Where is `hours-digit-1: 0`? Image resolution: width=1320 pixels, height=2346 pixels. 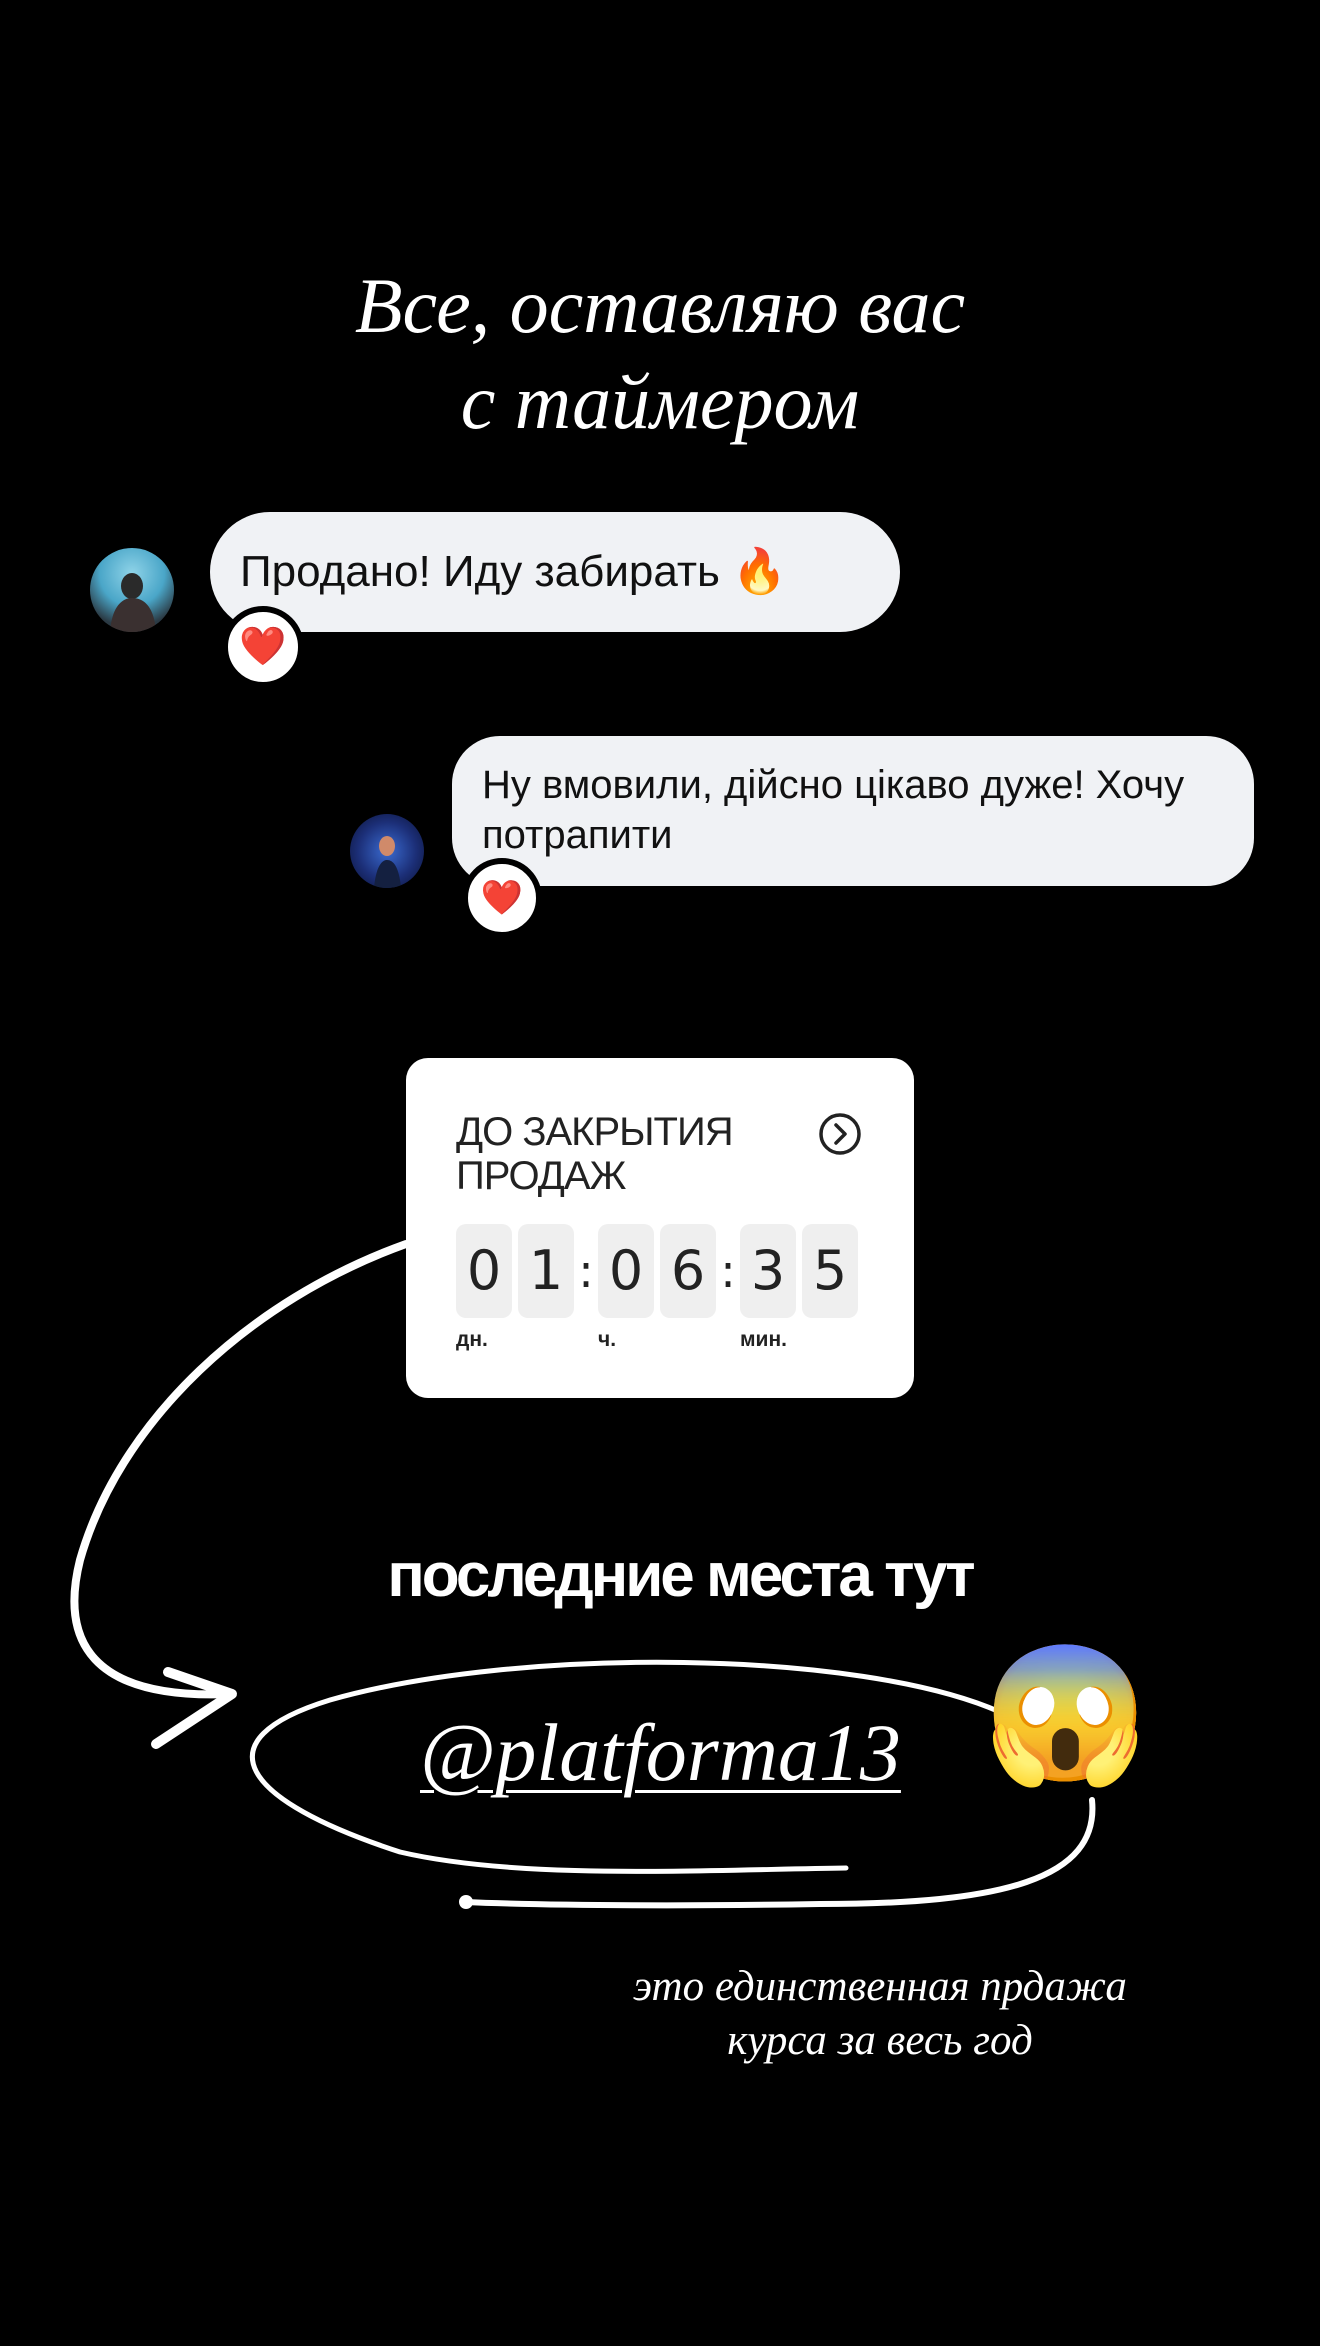 hours-digit-1: 0 is located at coordinates (626, 1271).